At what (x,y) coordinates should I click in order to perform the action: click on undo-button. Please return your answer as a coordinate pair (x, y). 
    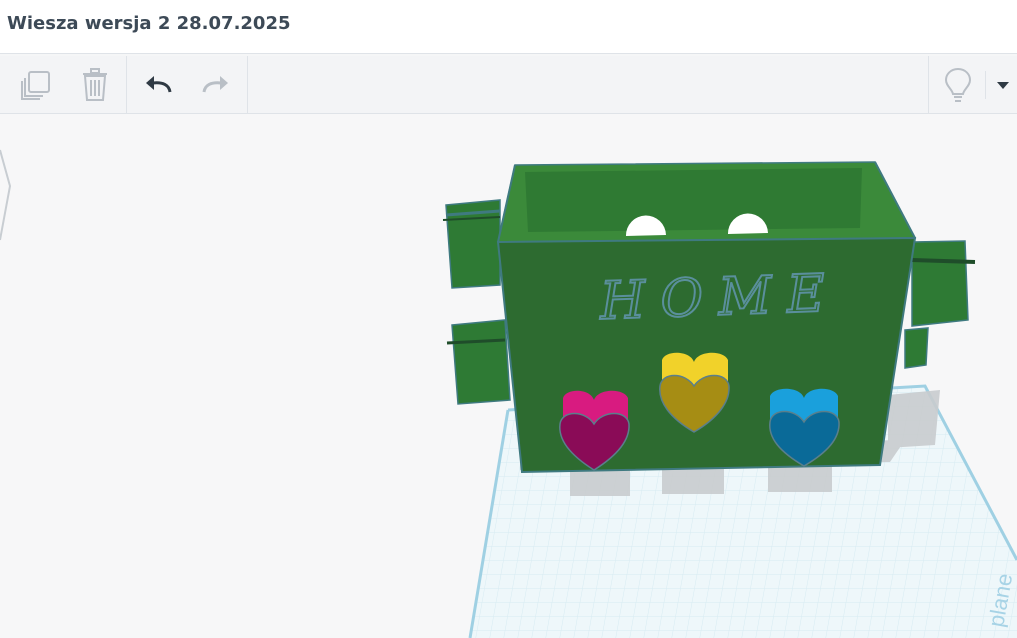
    Looking at the image, I should click on (158, 84).